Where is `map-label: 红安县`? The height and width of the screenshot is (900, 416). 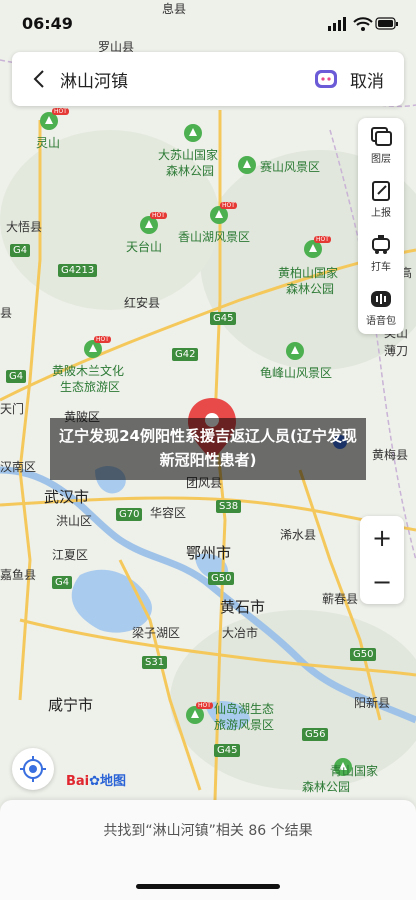
map-label: 红安县 is located at coordinates (142, 303).